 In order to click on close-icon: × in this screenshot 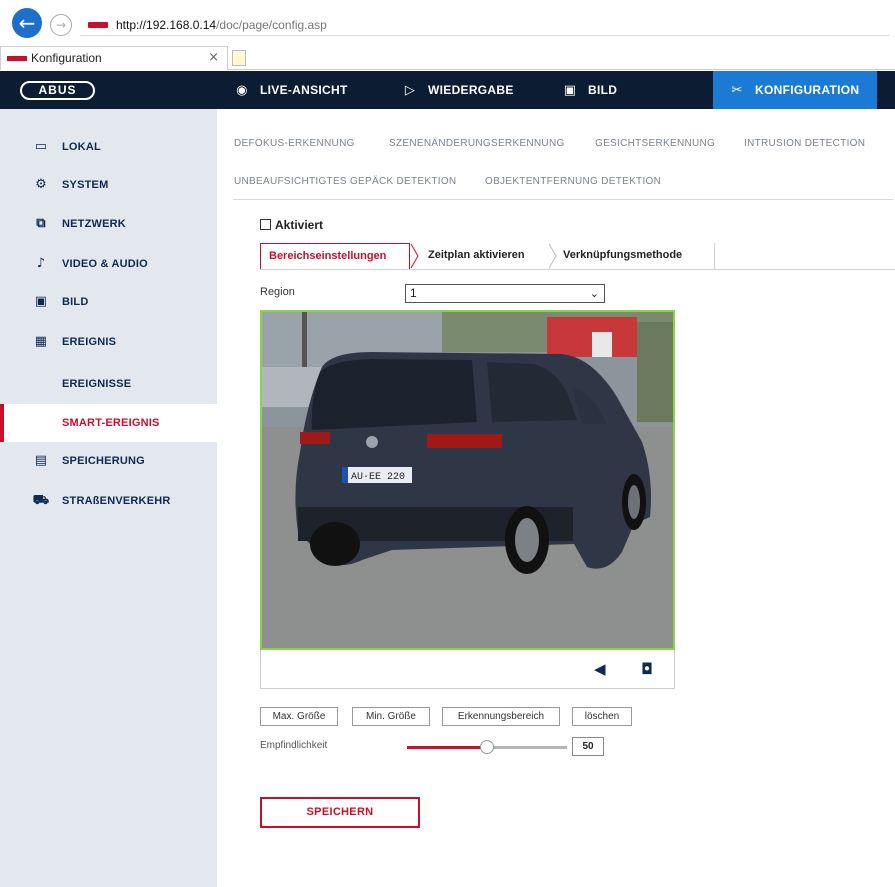, I will do `click(213, 58)`.